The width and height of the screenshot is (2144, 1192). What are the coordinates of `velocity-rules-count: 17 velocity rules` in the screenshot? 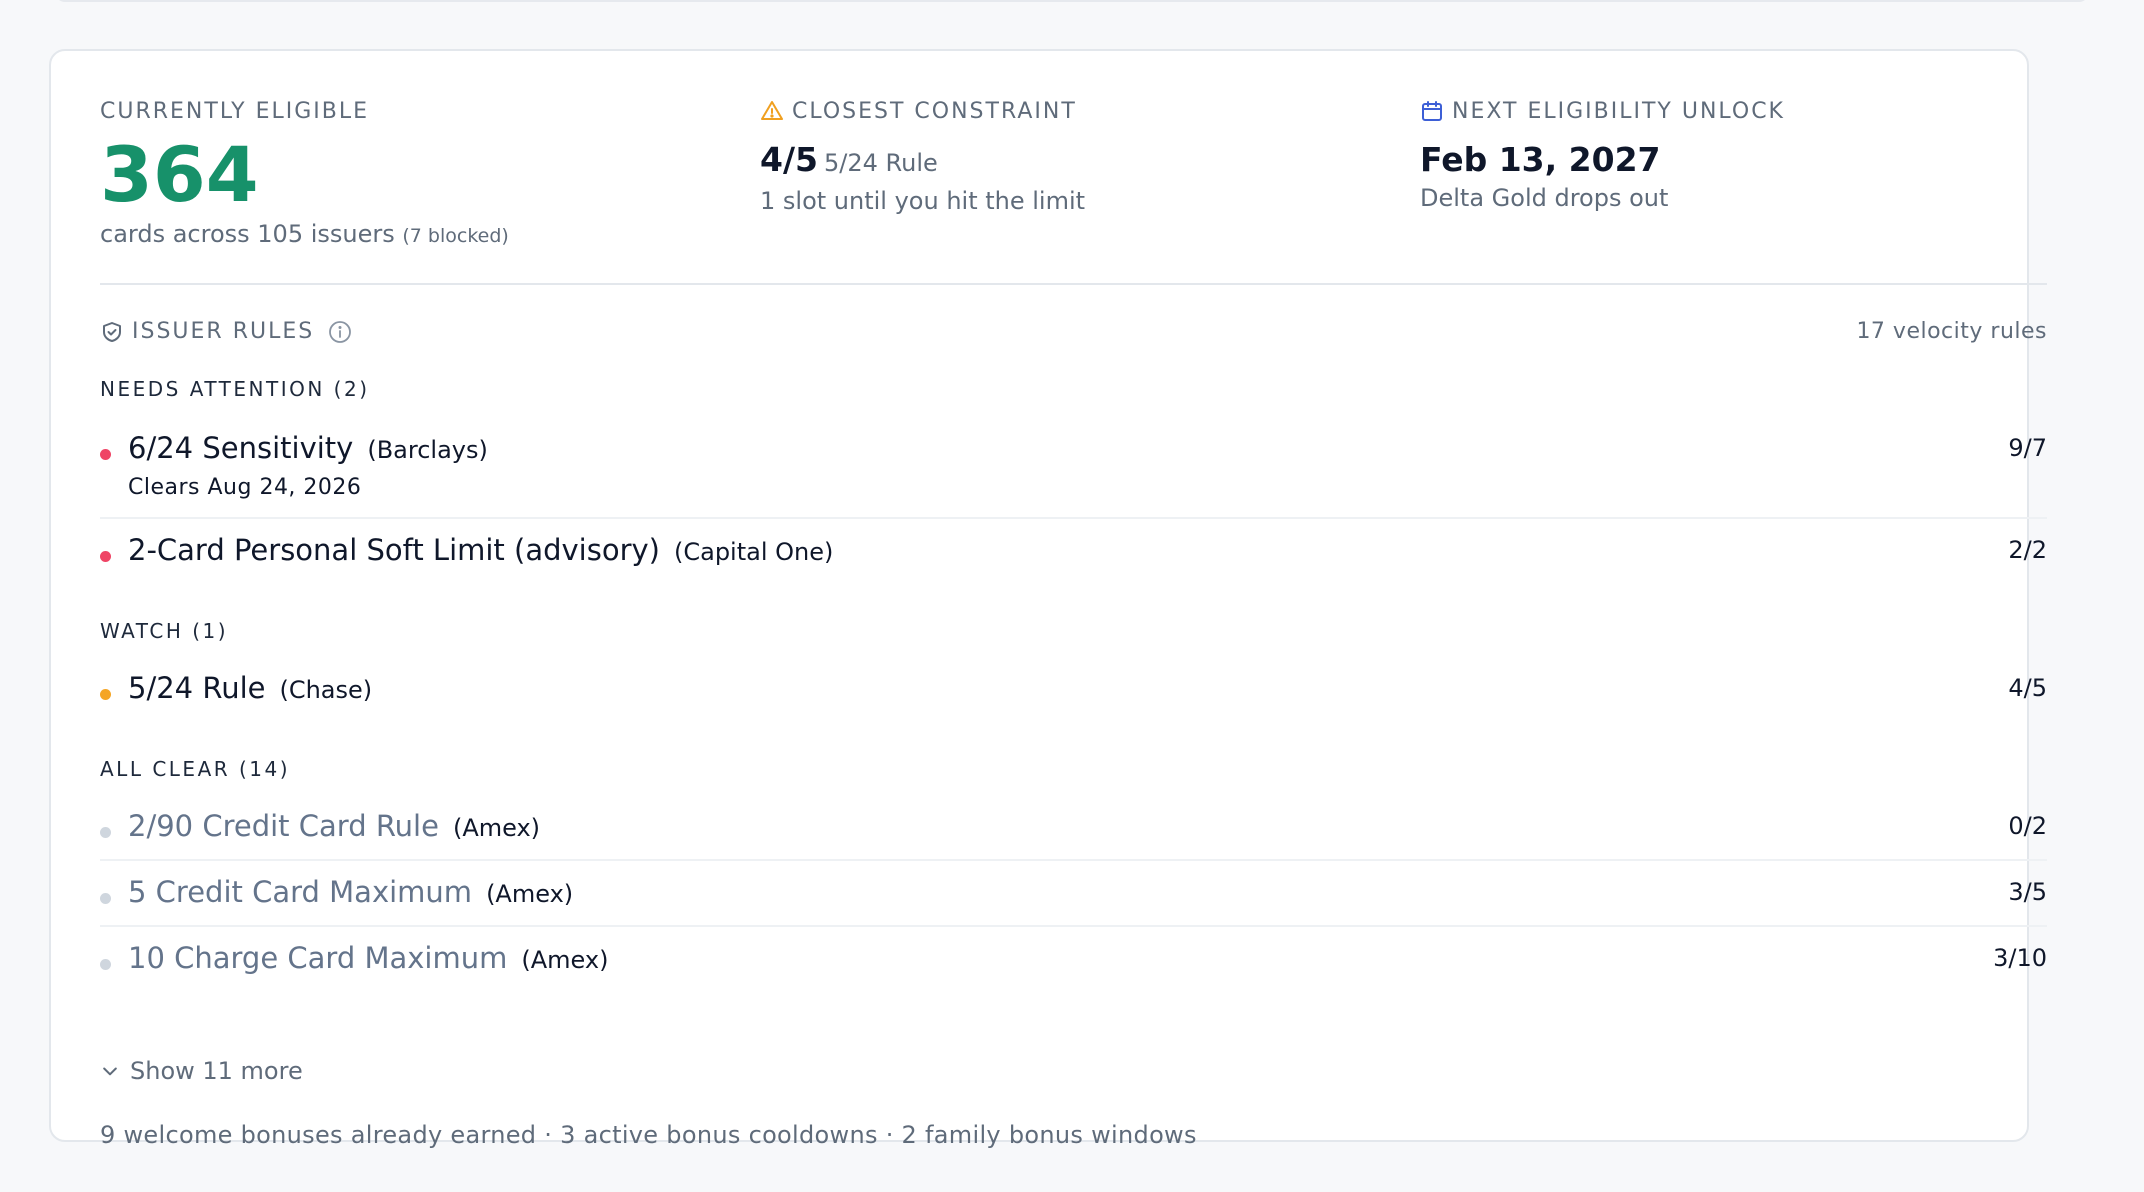 It's located at (1951, 331).